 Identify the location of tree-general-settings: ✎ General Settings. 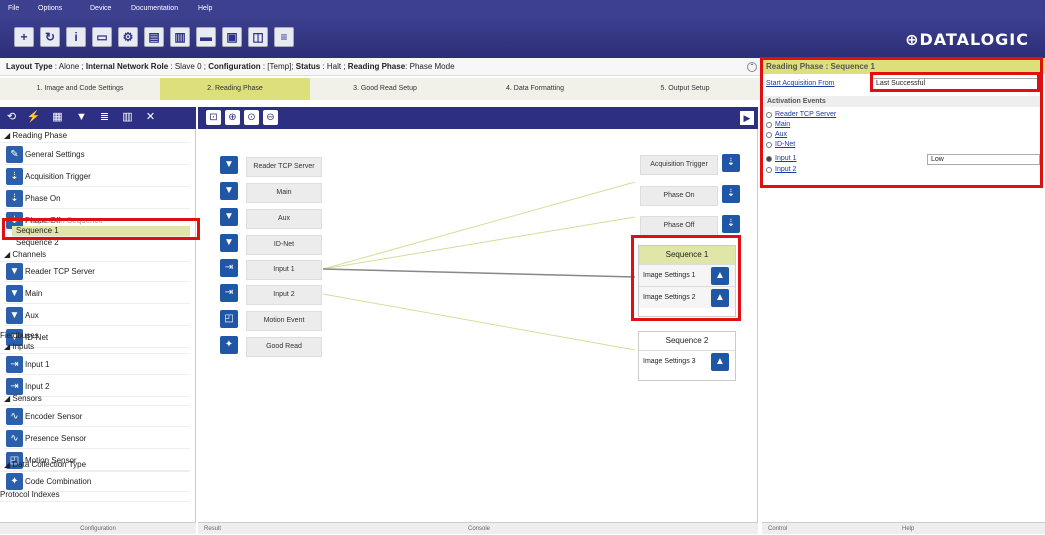
(97, 154).